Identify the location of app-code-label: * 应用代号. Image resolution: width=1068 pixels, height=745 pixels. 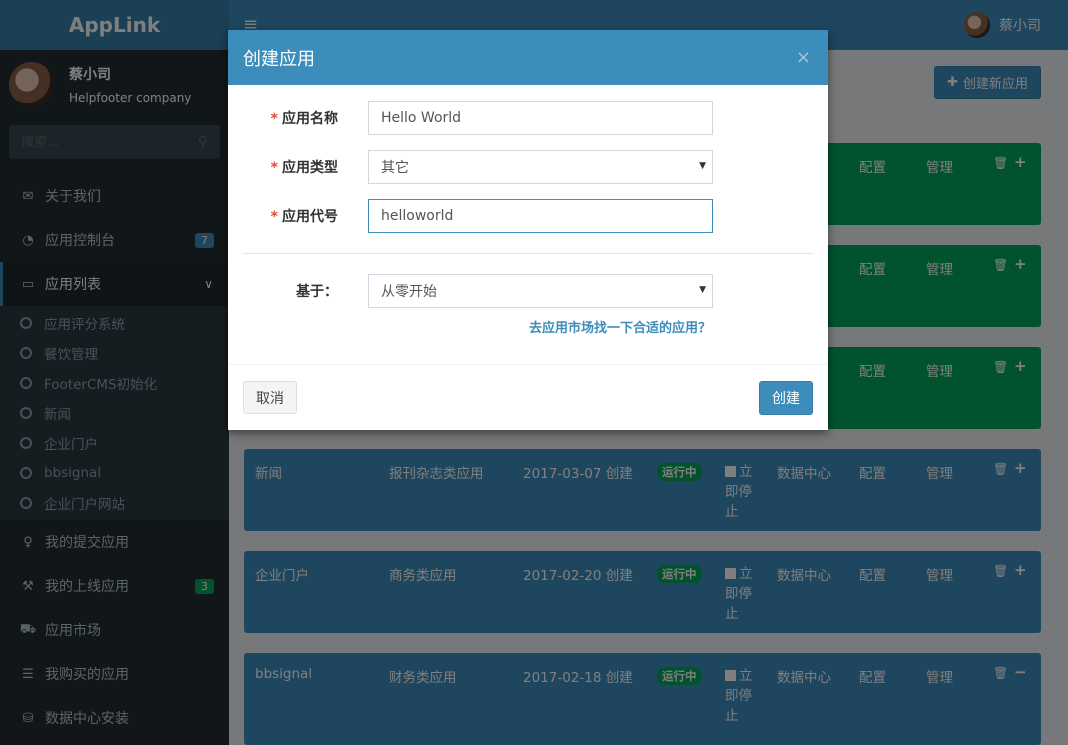
(298, 216).